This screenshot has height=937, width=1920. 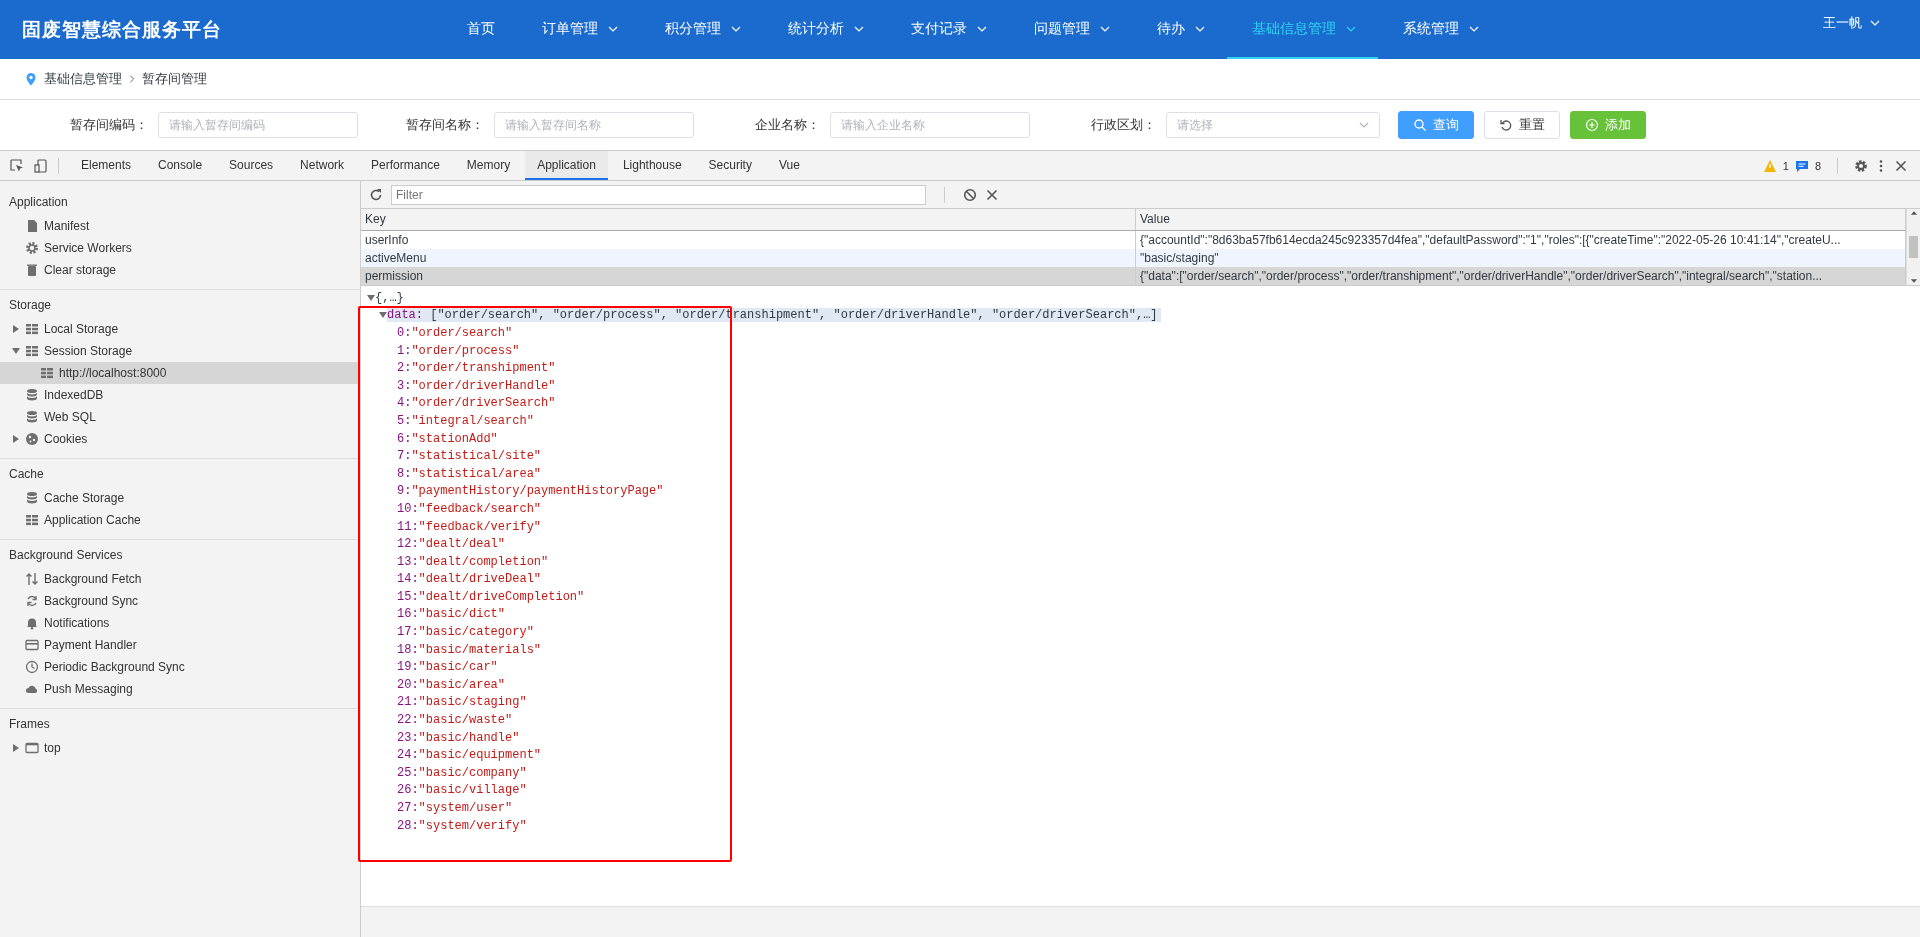 What do you see at coordinates (789, 165) in the screenshot?
I see `devtools-tab: Vue` at bounding box center [789, 165].